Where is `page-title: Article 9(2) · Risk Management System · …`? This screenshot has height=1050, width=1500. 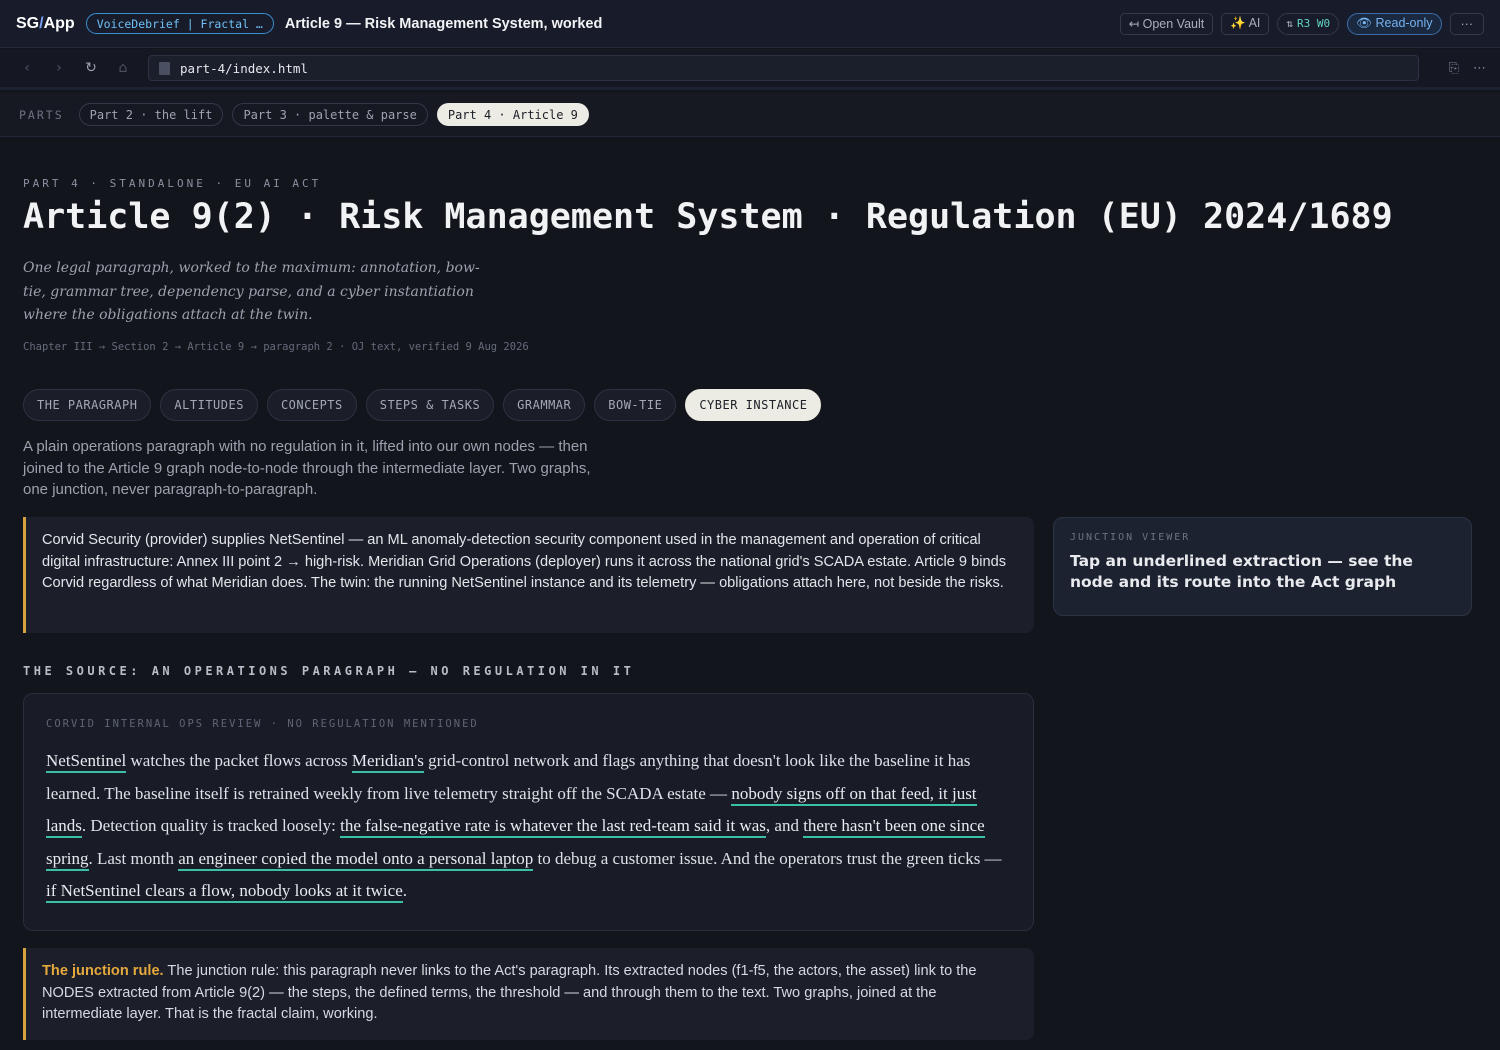
page-title: Article 9(2) · Risk Management System · … is located at coordinates (708, 217).